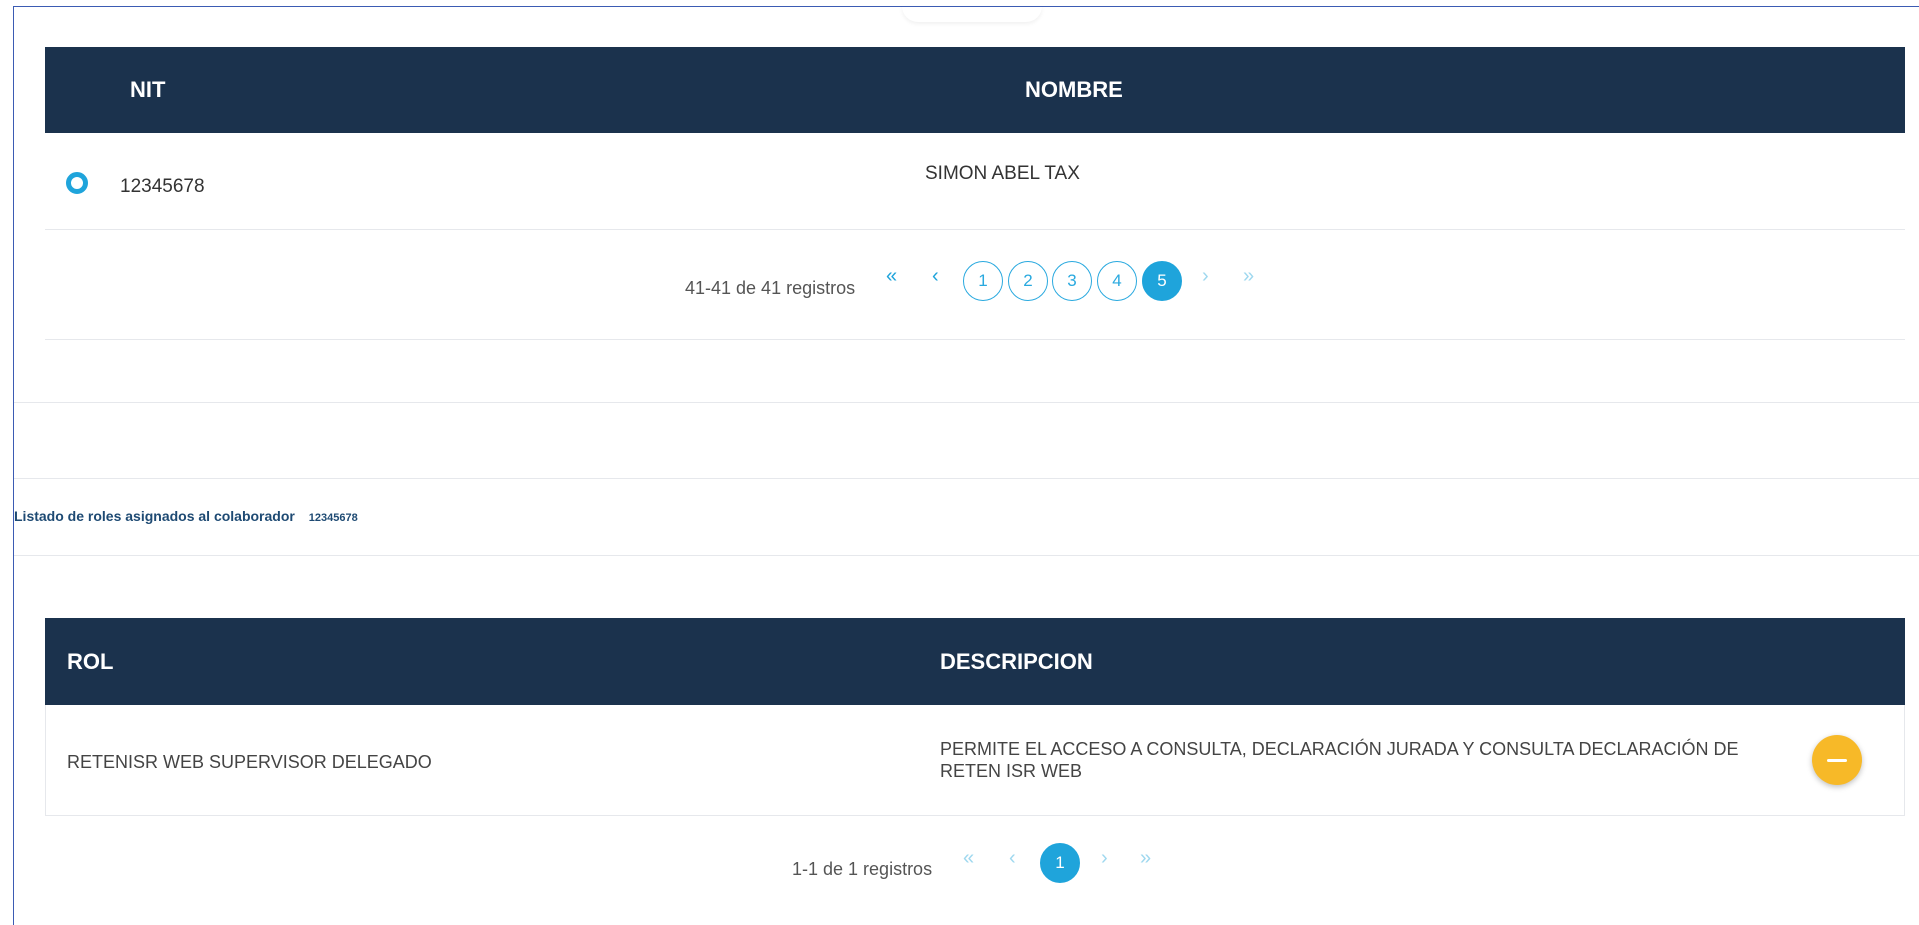 The width and height of the screenshot is (1919, 925). What do you see at coordinates (975, 339) in the screenshot?
I see `pagination-divider` at bounding box center [975, 339].